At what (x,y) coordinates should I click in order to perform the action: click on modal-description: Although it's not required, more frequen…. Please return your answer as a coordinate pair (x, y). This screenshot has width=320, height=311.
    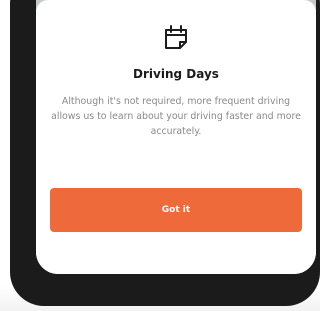
    Looking at the image, I should click on (176, 116).